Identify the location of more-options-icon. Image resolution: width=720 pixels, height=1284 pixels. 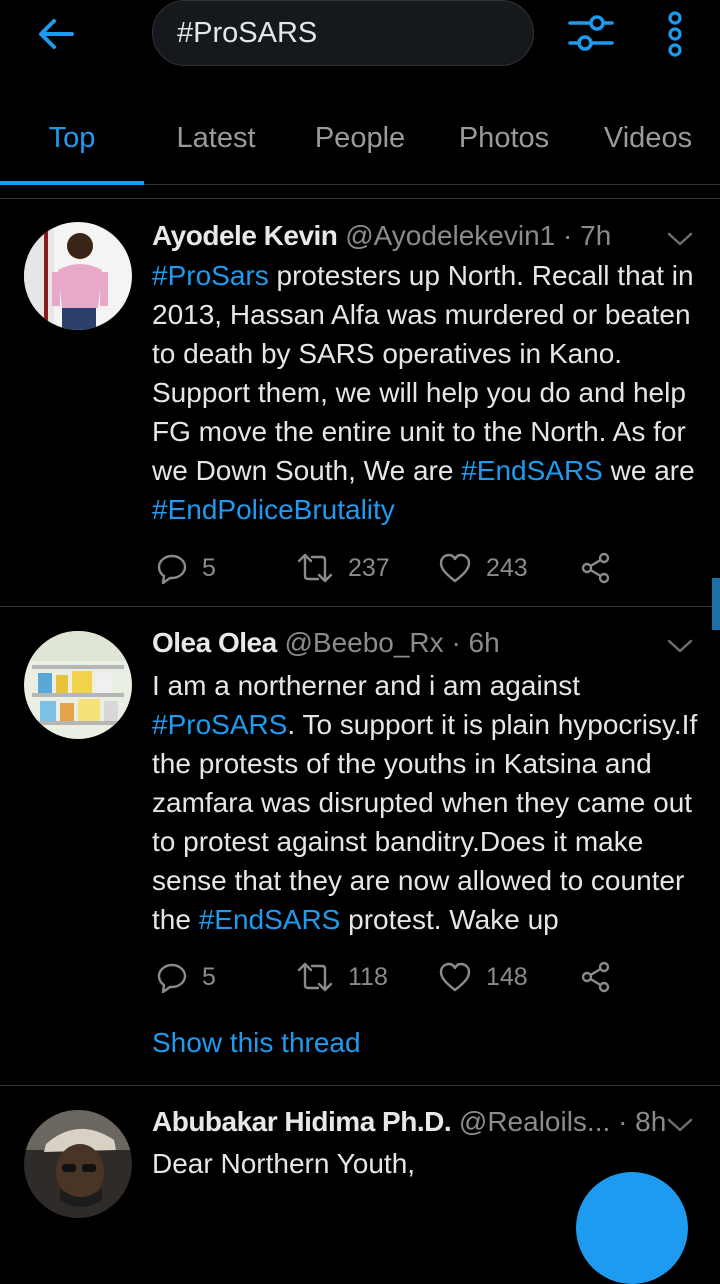
(675, 34).